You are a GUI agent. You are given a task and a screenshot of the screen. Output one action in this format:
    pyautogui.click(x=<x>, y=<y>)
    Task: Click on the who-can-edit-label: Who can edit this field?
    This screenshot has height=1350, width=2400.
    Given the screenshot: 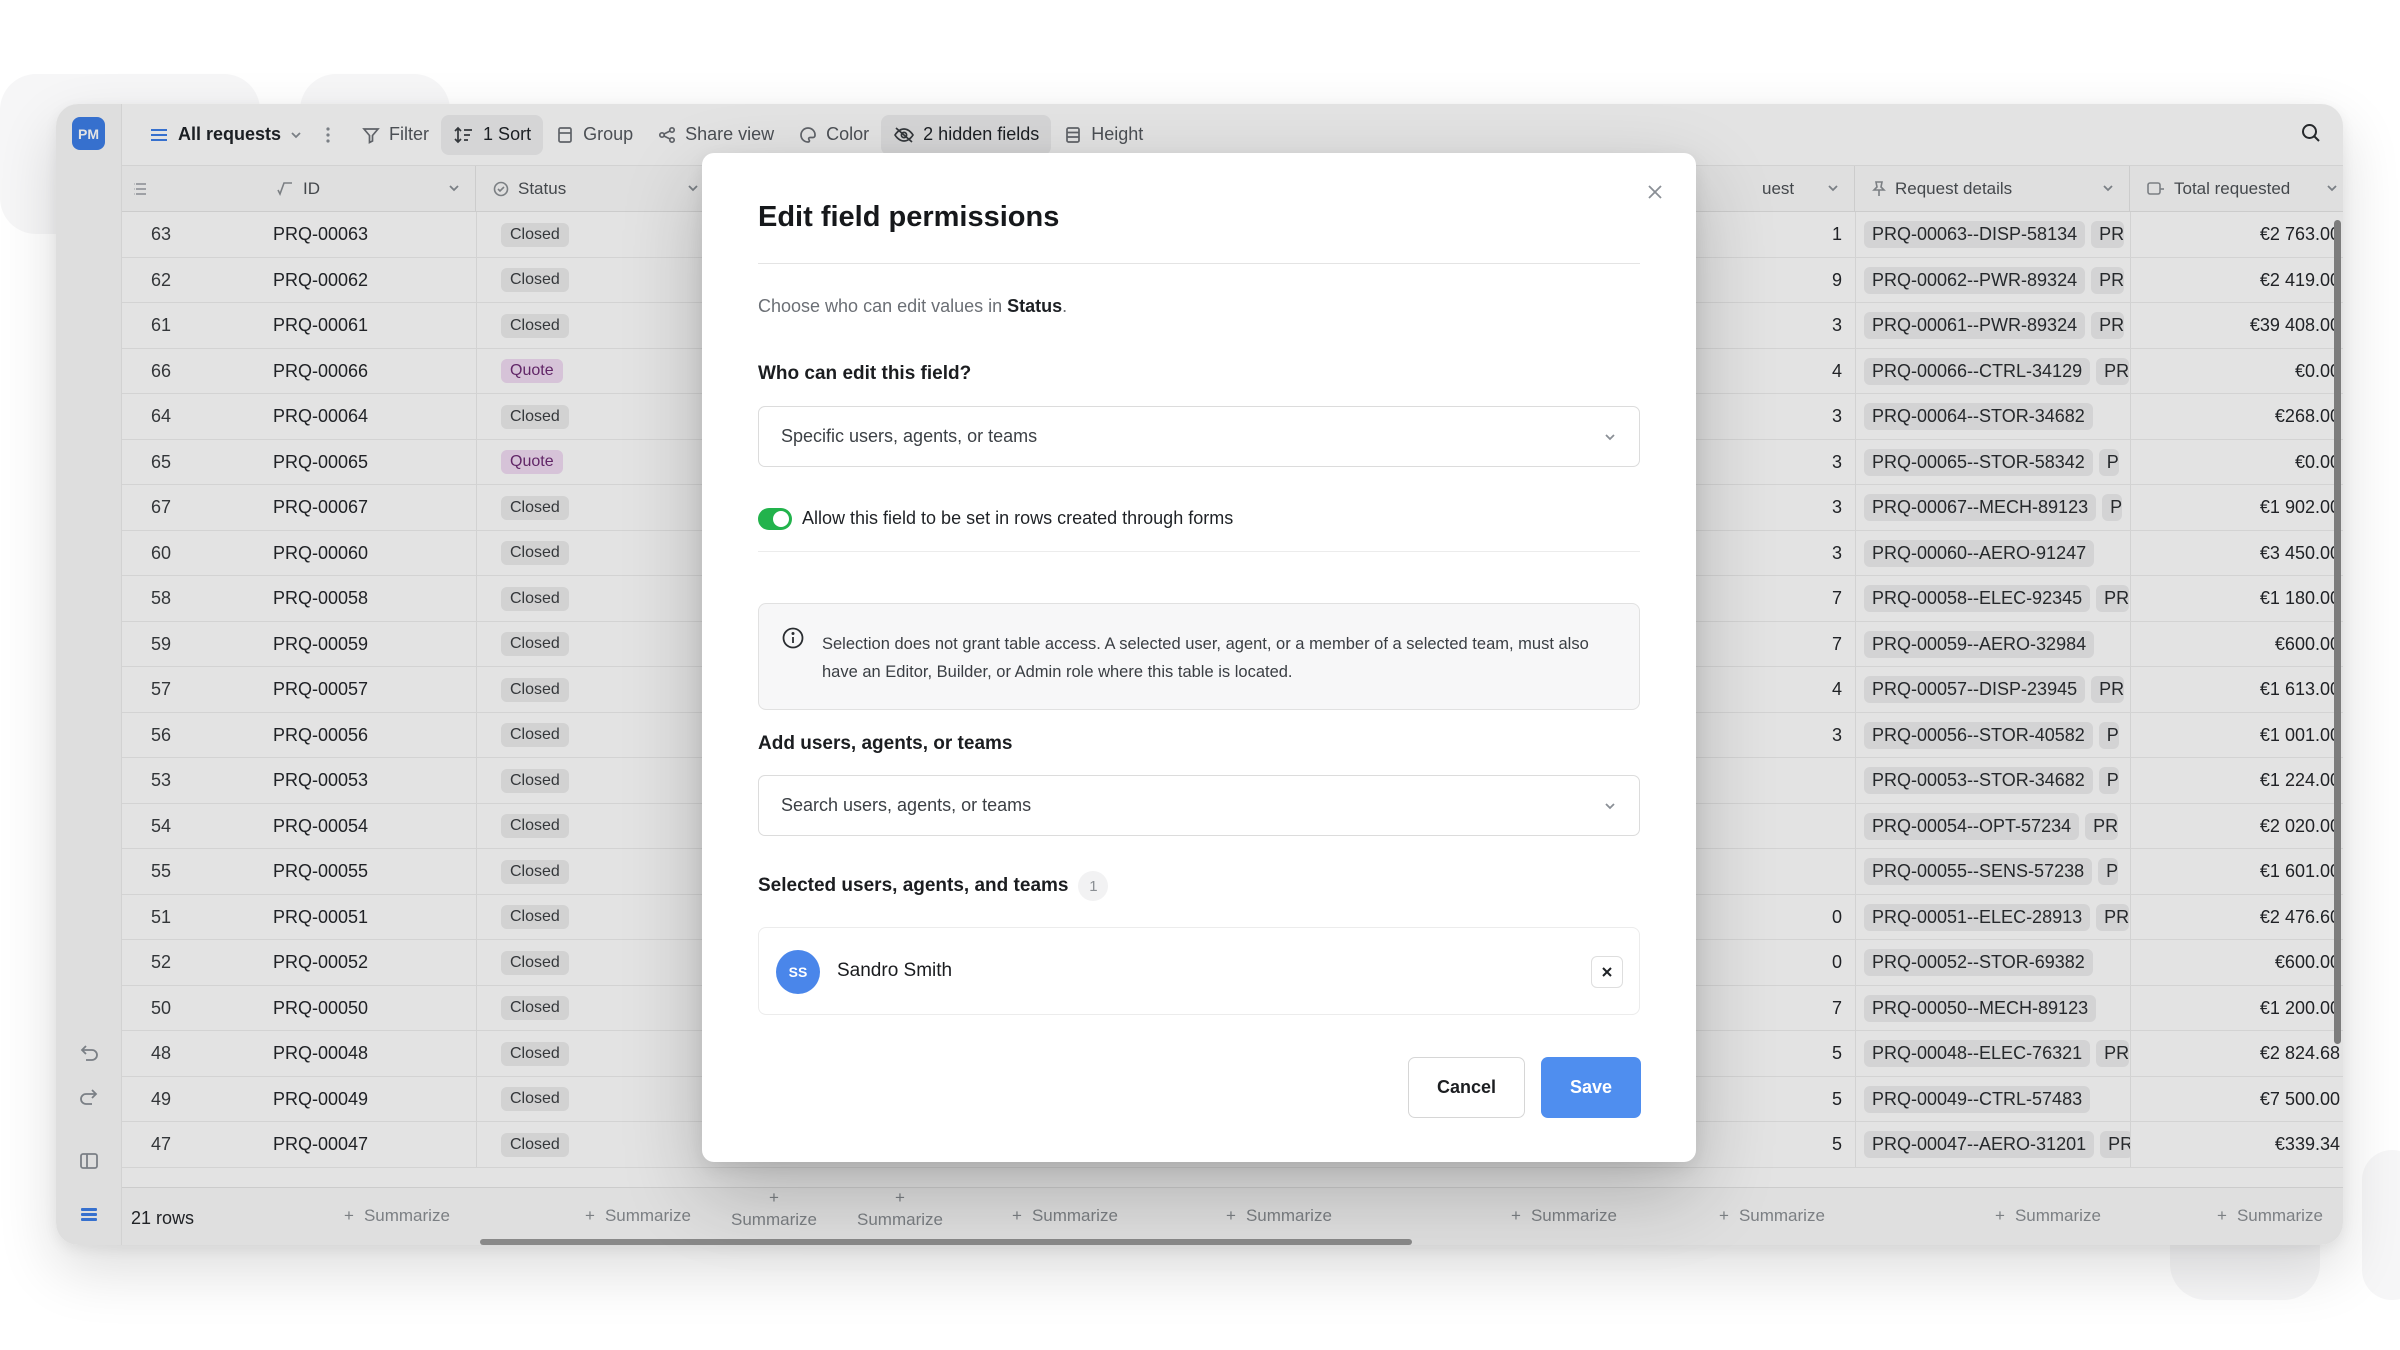 What is the action you would take?
    pyautogui.click(x=865, y=373)
    